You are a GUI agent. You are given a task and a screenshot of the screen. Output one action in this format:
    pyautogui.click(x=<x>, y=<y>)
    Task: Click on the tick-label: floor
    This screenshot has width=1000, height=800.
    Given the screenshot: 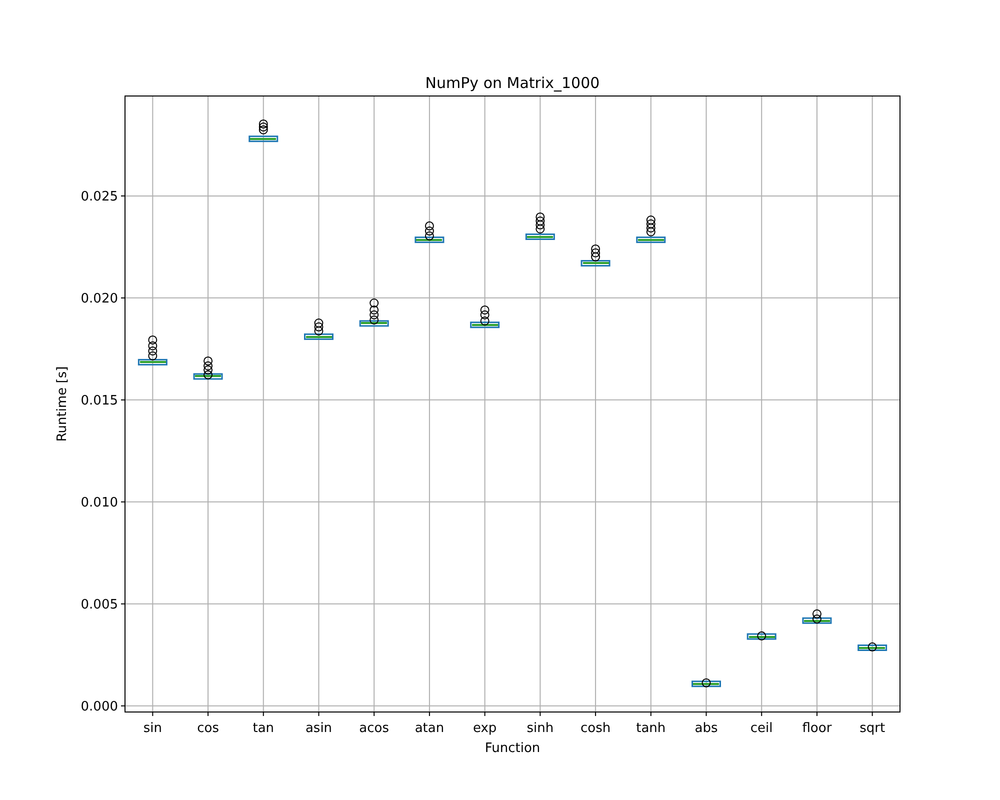 What is the action you would take?
    pyautogui.click(x=817, y=728)
    